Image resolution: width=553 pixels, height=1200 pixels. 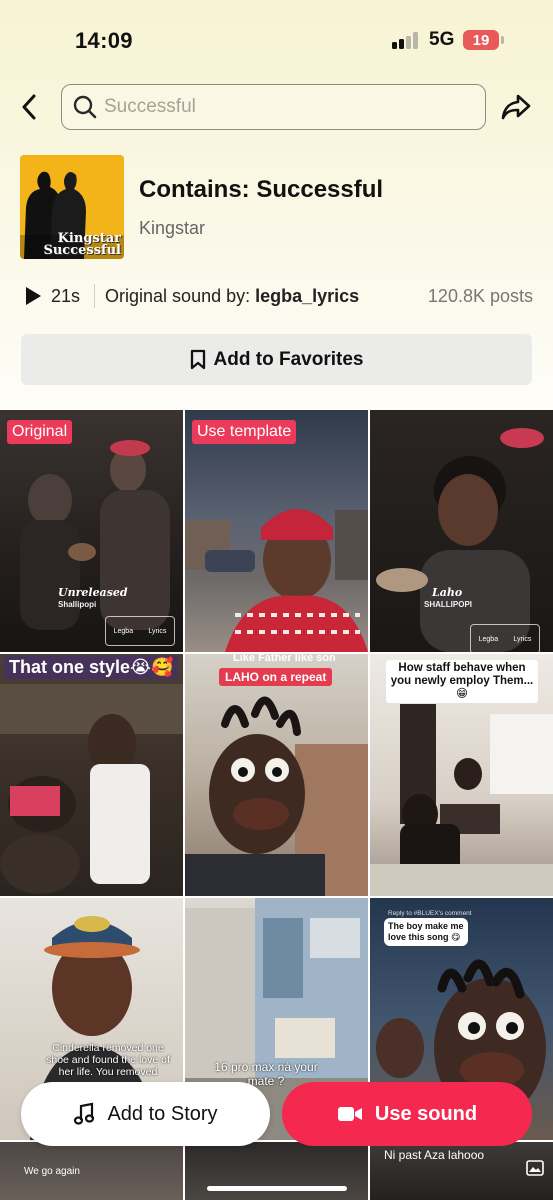 What do you see at coordinates (426, 1113) in the screenshot?
I see `use-sound-label: Use sound` at bounding box center [426, 1113].